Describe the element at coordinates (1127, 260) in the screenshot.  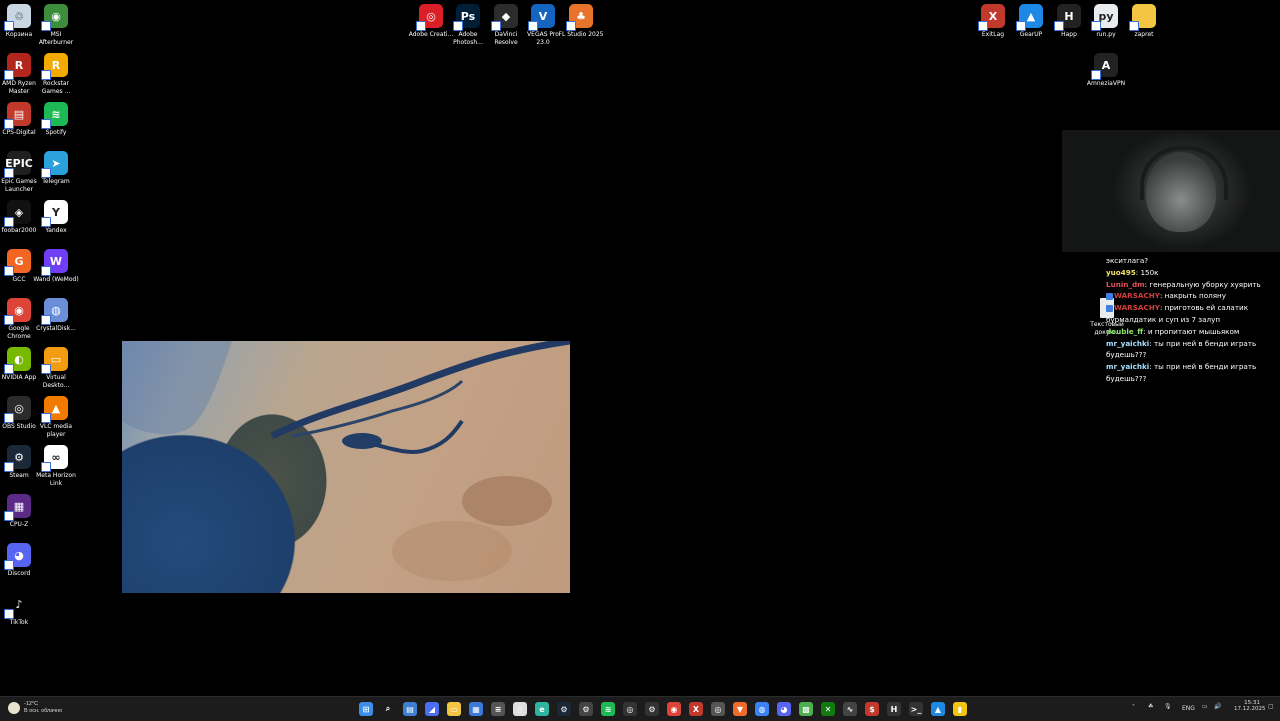
I see `chat-text: экситлага?` at that location.